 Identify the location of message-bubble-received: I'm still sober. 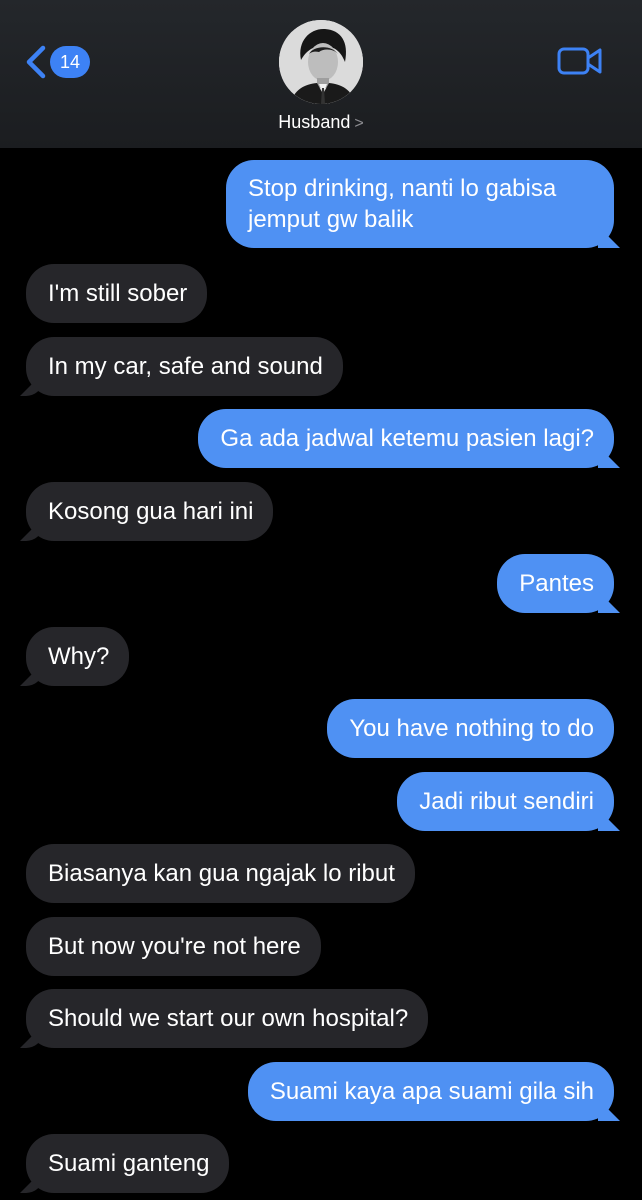
(117, 293).